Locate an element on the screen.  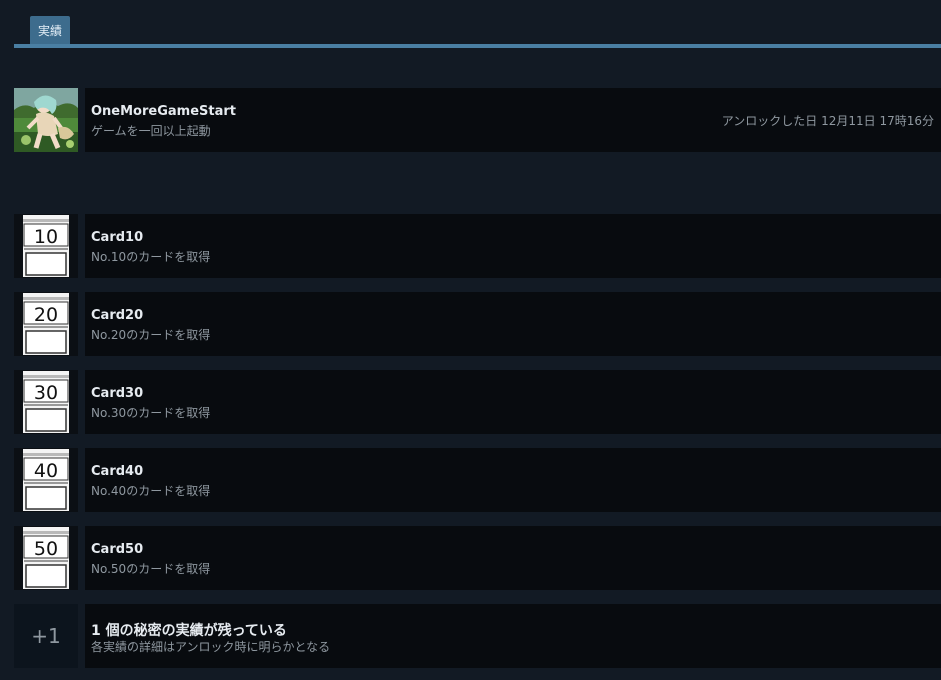
hidden-count-label: +1 is located at coordinates (46, 636).